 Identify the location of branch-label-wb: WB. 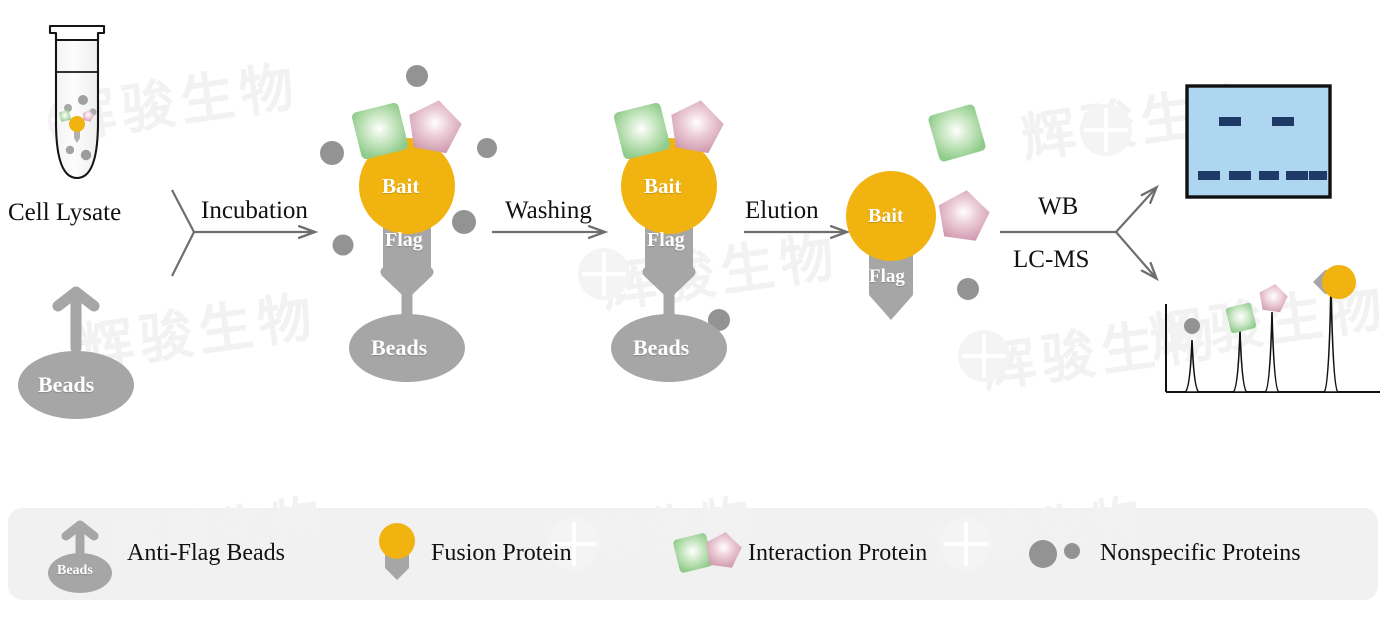
(1058, 206).